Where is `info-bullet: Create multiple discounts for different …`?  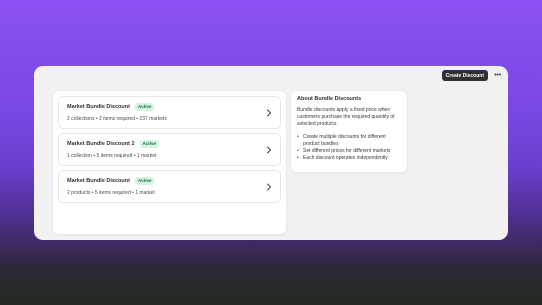
info-bullet: Create multiple discounts for different … is located at coordinates (349, 141).